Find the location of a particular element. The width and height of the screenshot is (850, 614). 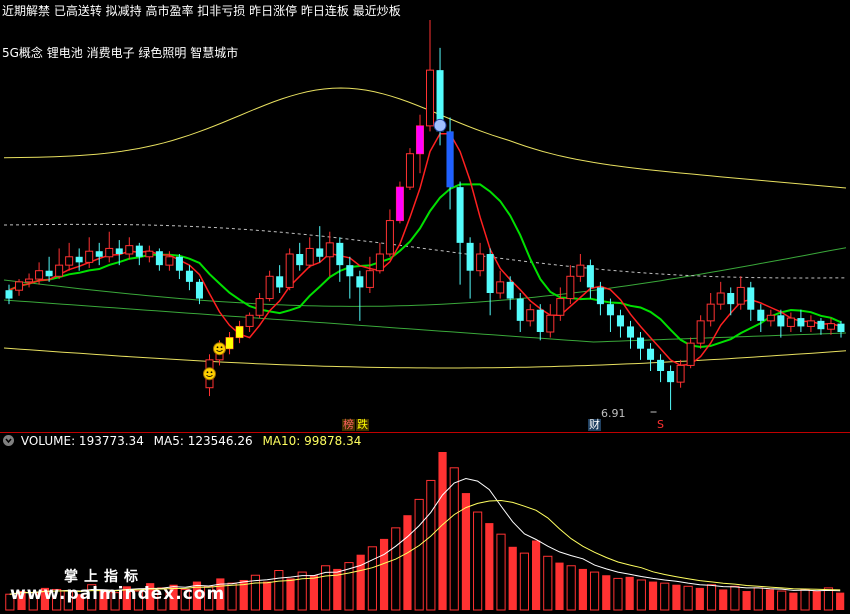

collapse-icon is located at coordinates (8, 440).